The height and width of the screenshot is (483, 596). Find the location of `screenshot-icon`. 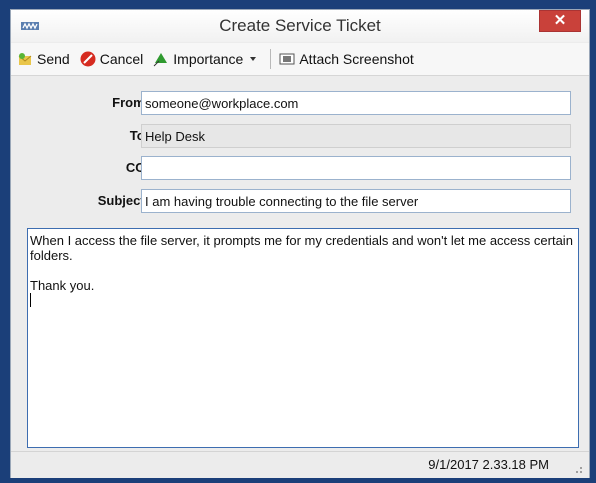

screenshot-icon is located at coordinates (287, 59).